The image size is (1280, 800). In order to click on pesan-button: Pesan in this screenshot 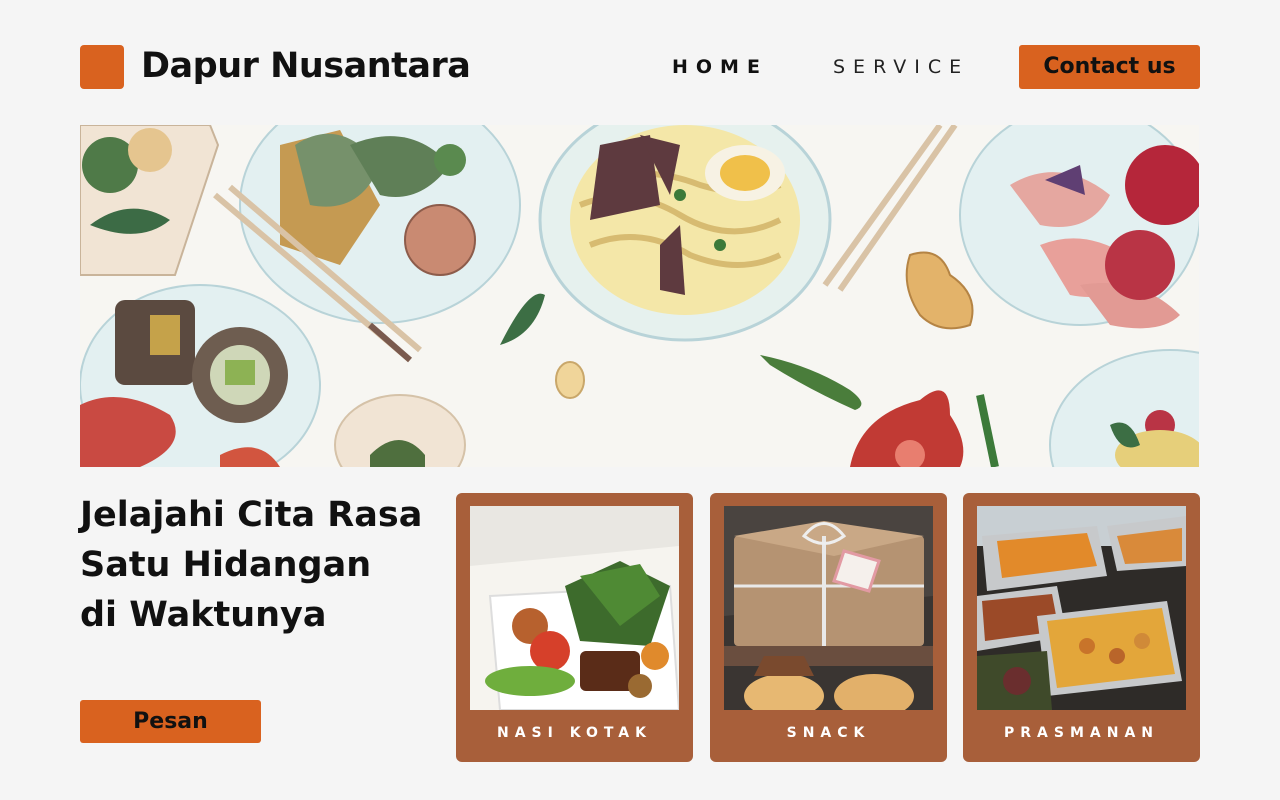, I will do `click(170, 721)`.